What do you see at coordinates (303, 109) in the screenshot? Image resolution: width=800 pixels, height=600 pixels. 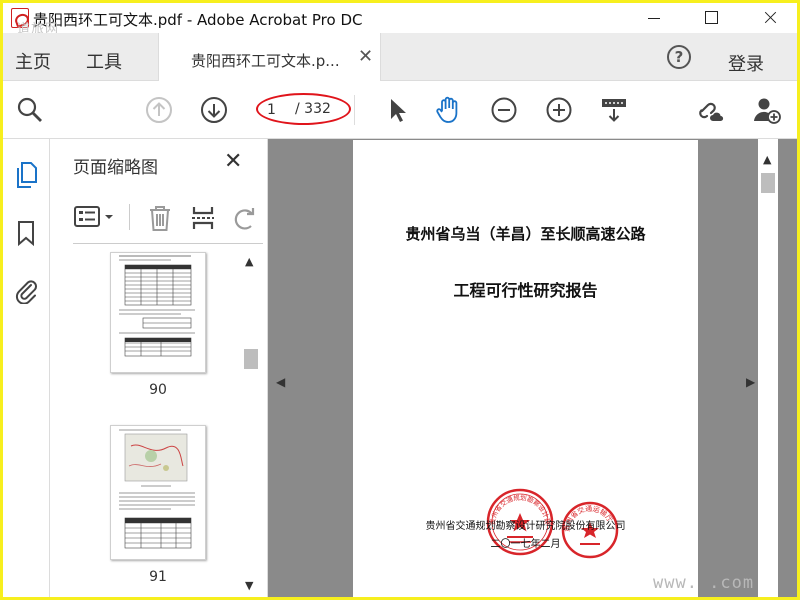 I see `highlight-ellipse` at bounding box center [303, 109].